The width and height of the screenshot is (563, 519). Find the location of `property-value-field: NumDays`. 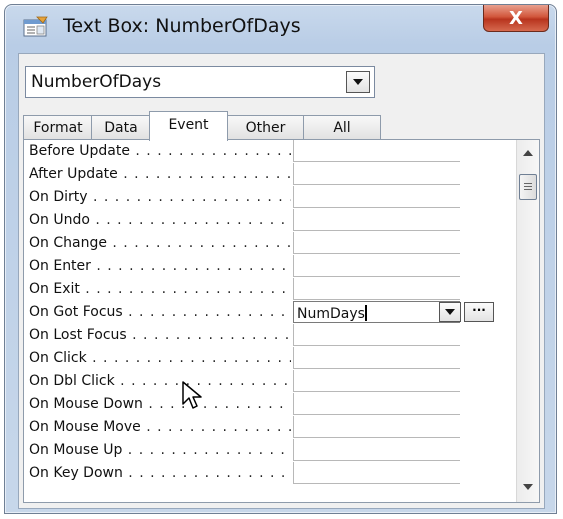

property-value-field: NumDays is located at coordinates (376, 312).